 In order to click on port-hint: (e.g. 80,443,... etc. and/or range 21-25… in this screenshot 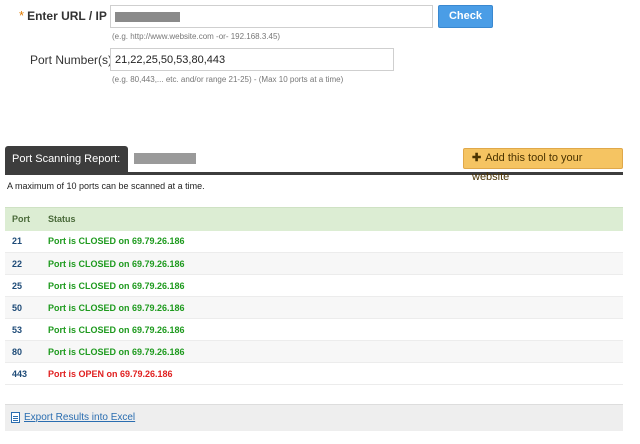, I will do `click(228, 79)`.